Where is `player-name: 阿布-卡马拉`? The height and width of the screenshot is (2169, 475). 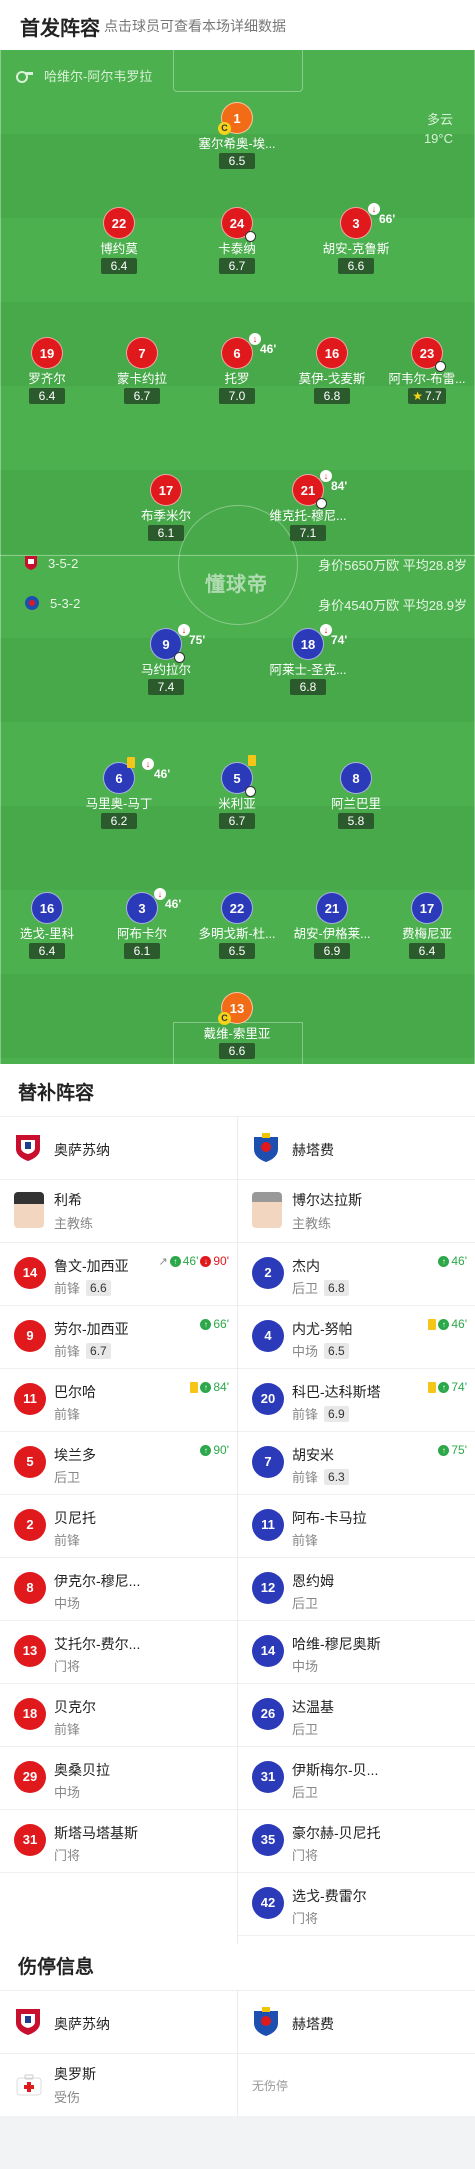
player-name: 阿布-卡马拉 is located at coordinates (329, 1518).